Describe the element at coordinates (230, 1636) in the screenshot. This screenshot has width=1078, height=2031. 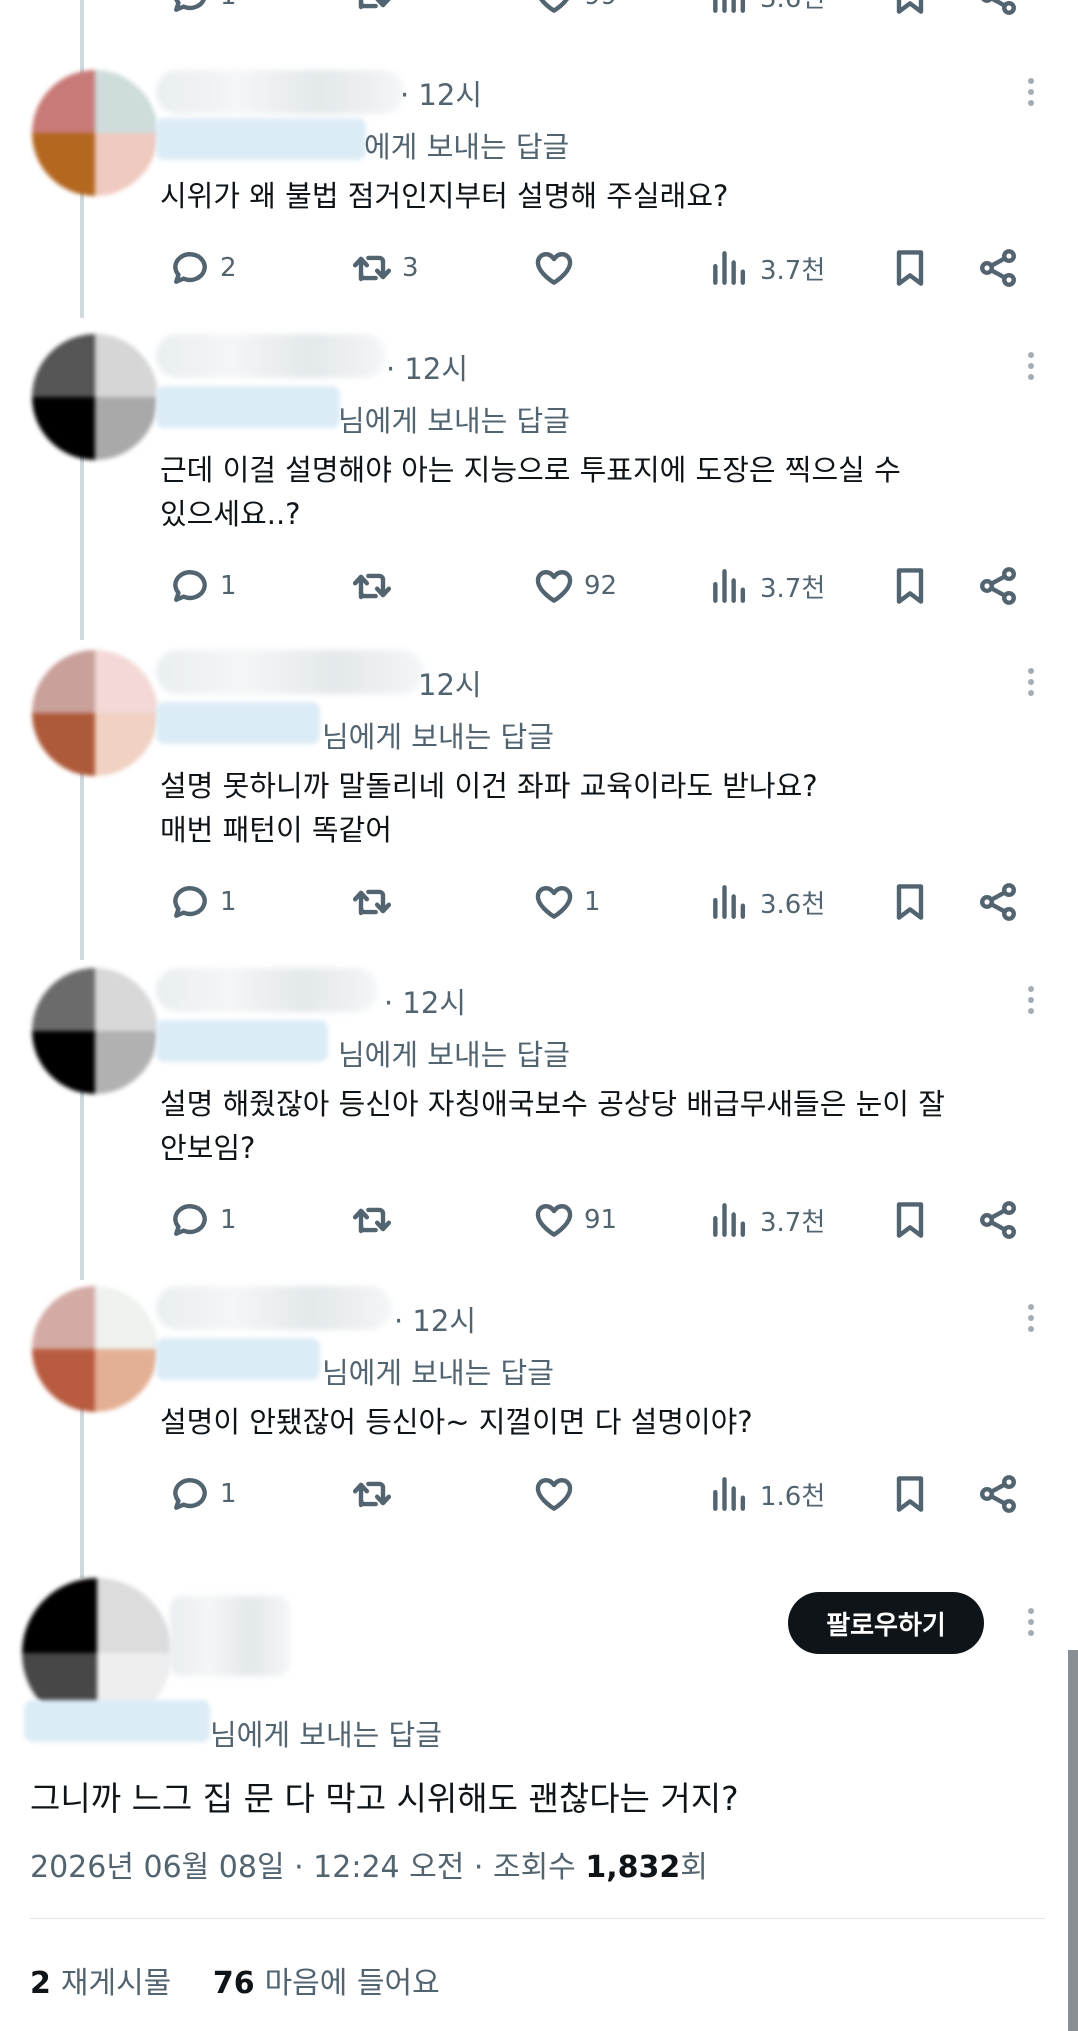
I see `main-user-name` at that location.